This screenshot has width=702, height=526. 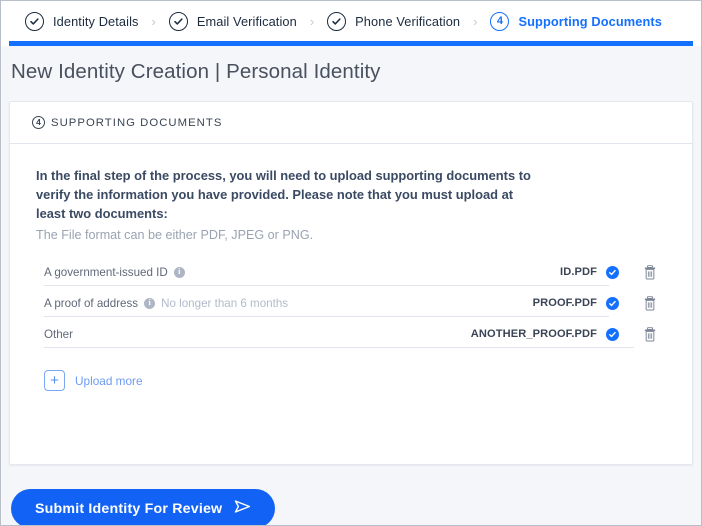 I want to click on step-email-verification: Email Verification, so click(x=232, y=21).